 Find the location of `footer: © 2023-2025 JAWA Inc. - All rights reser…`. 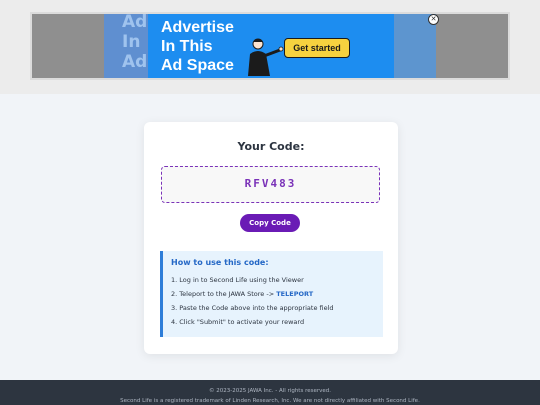

footer: © 2023-2025 JAWA Inc. - All rights reser… is located at coordinates (270, 392).